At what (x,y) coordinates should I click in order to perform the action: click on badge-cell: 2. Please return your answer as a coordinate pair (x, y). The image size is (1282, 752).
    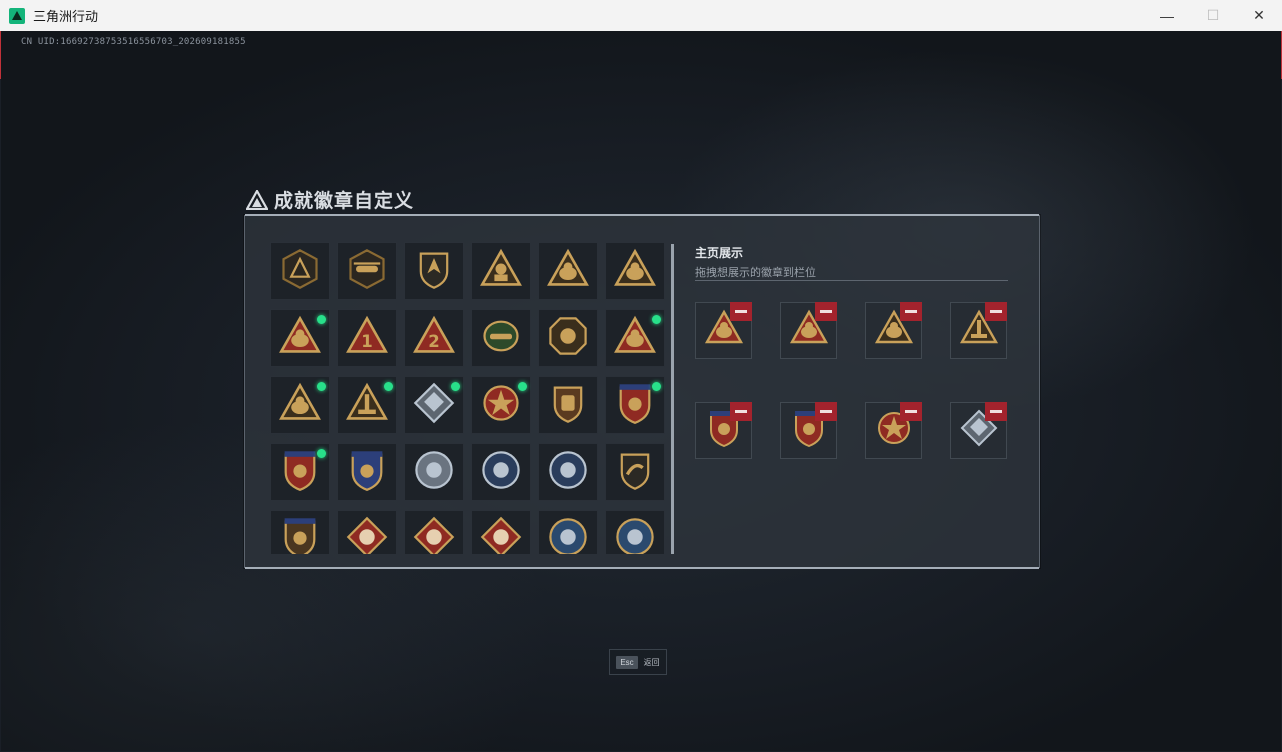
    Looking at the image, I should click on (434, 338).